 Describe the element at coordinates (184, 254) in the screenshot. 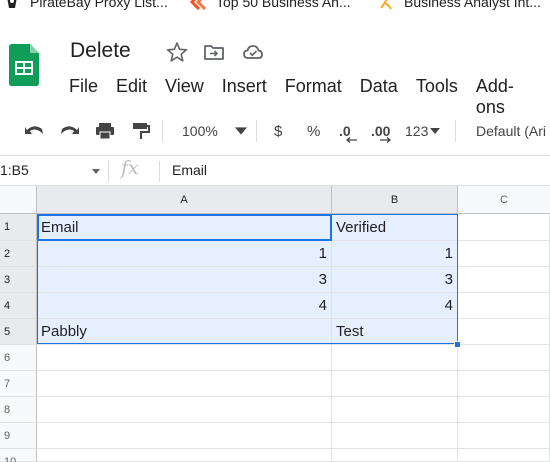

I see `cell-a2: 1` at that location.